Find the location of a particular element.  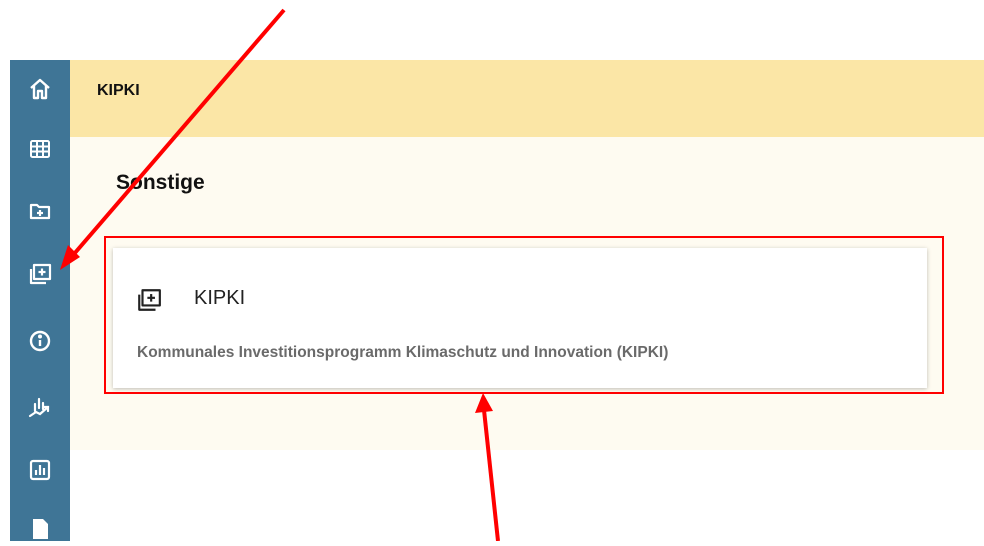

sidebar-item-table is located at coordinates (40, 149).